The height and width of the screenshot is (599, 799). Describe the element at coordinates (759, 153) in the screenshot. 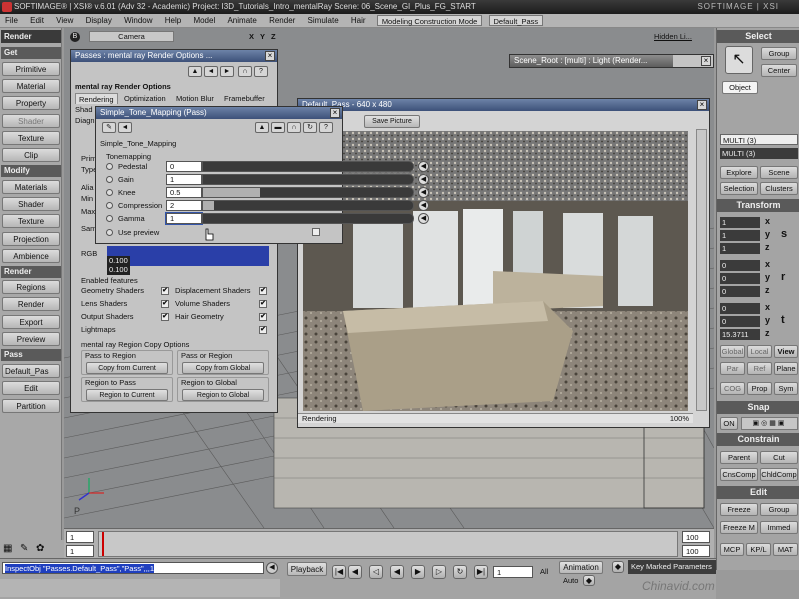

I see `selection-field-2: MULTI (3)` at that location.